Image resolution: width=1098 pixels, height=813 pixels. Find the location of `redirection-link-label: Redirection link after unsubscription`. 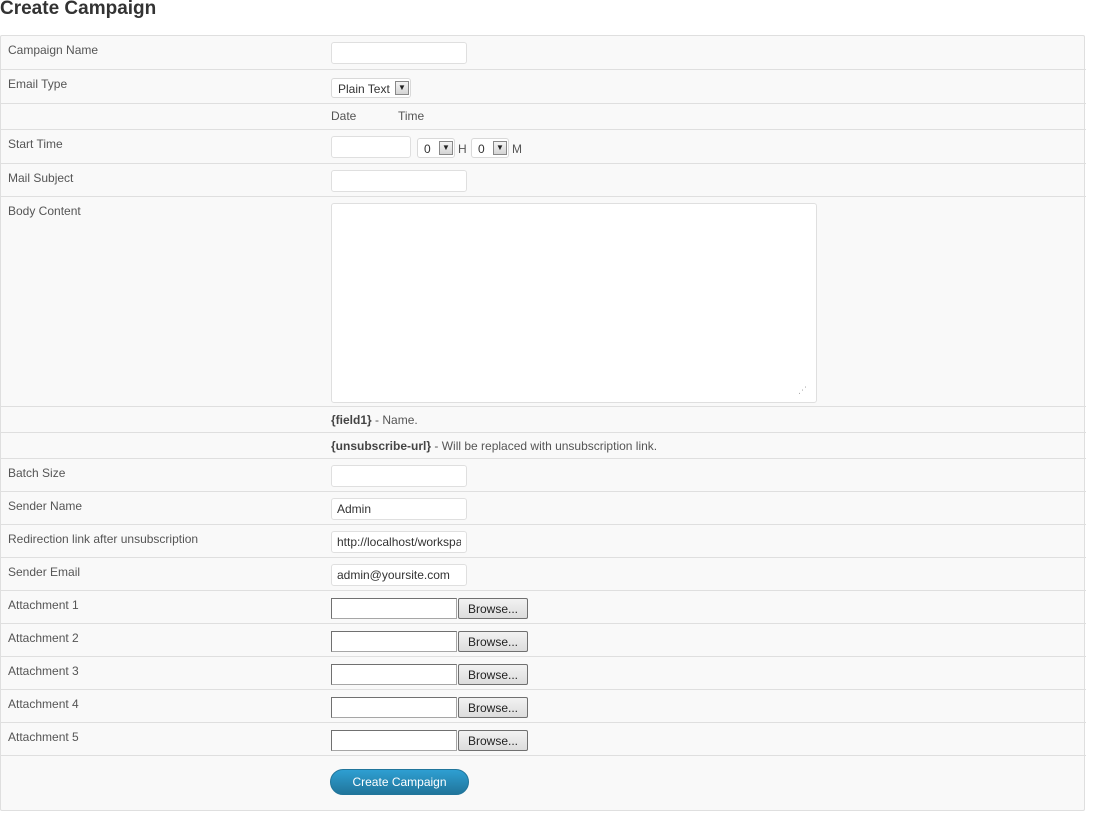

redirection-link-label: Redirection link after unsubscription is located at coordinates (103, 539).